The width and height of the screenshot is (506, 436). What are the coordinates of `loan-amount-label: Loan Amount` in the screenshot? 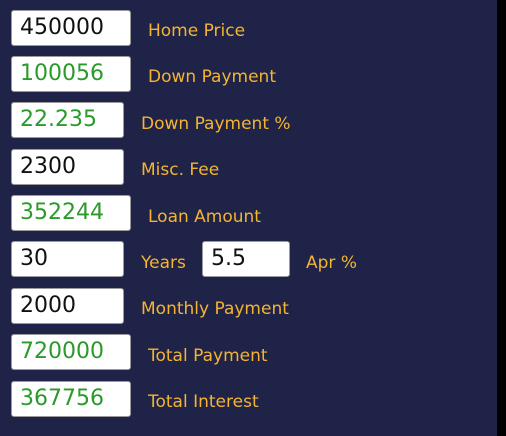 It's located at (204, 217).